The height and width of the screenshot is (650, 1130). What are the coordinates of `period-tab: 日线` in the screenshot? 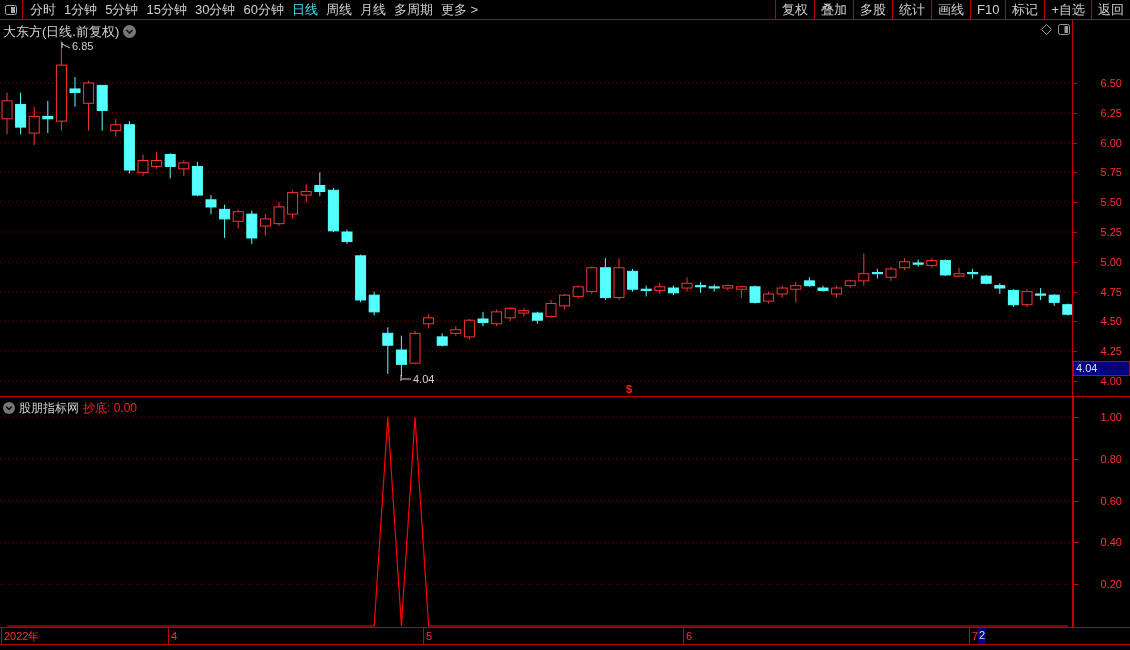 It's located at (304, 10).